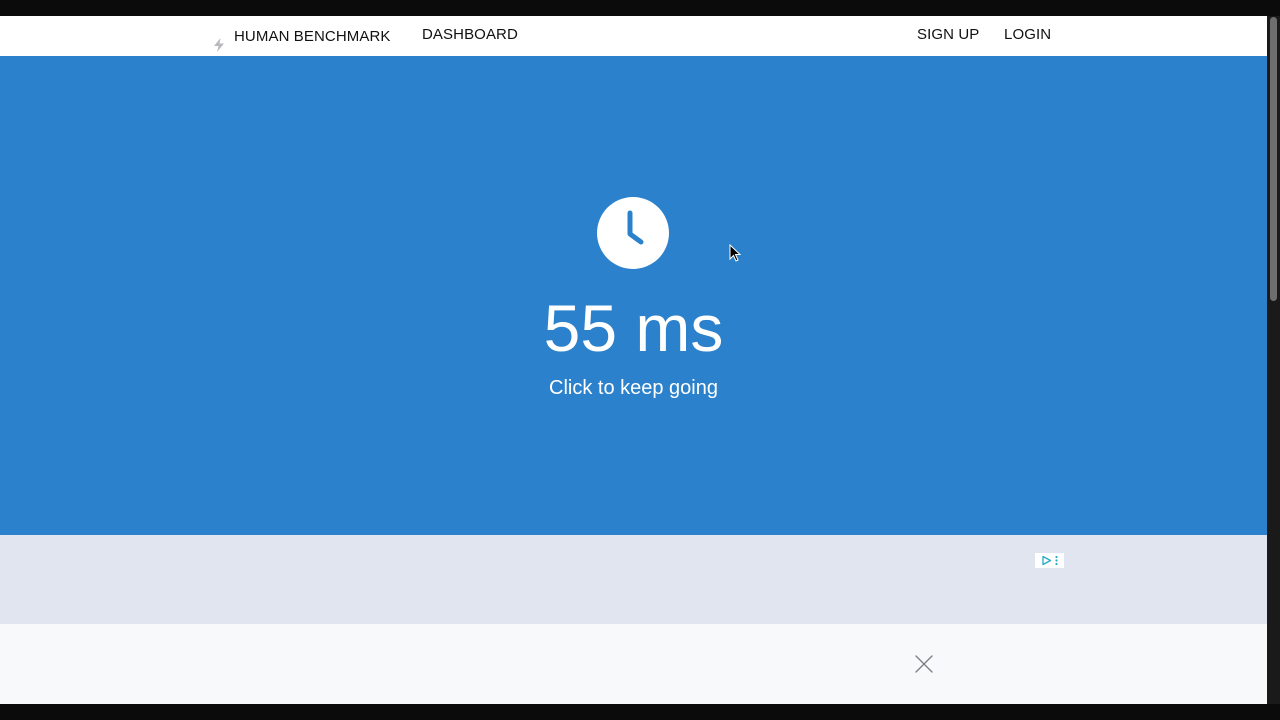 The width and height of the screenshot is (1280, 720). I want to click on adchoices-icon, so click(1049, 560).